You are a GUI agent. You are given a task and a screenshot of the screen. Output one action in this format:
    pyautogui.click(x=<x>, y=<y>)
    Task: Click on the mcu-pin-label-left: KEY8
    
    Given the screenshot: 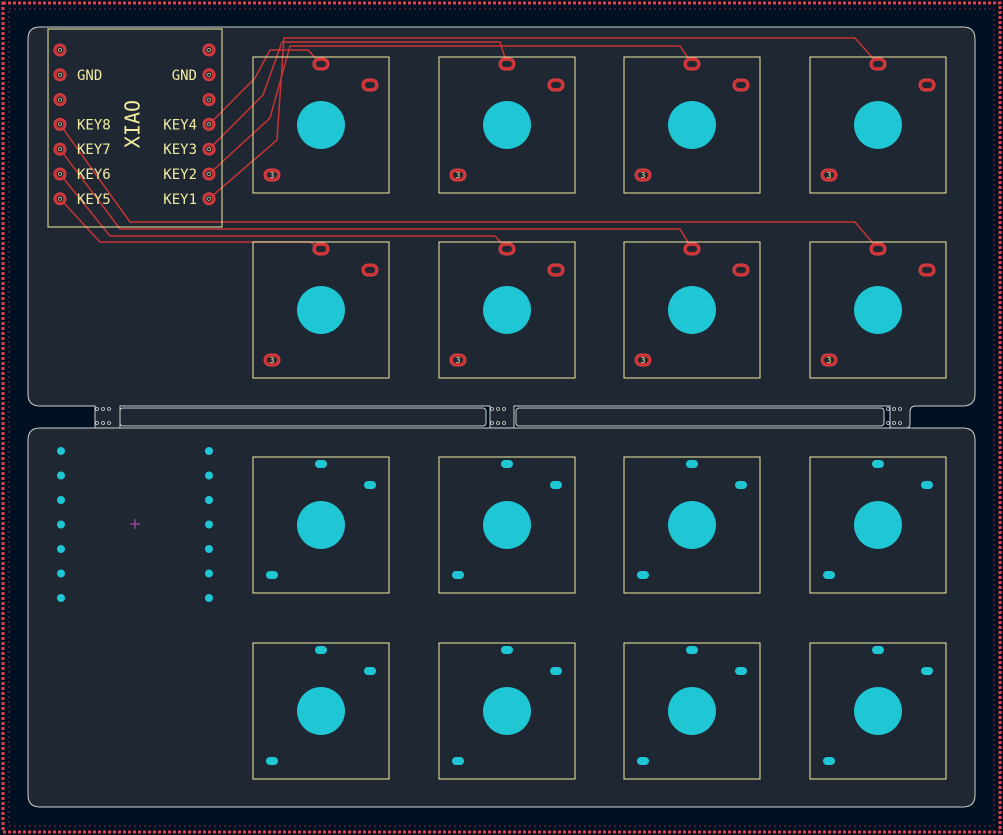 What is the action you would take?
    pyautogui.click(x=94, y=125)
    